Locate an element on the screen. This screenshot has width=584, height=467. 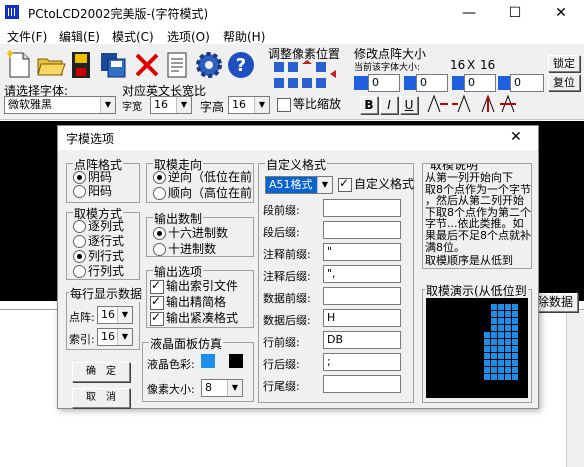
app-icon is located at coordinates (12, 12).